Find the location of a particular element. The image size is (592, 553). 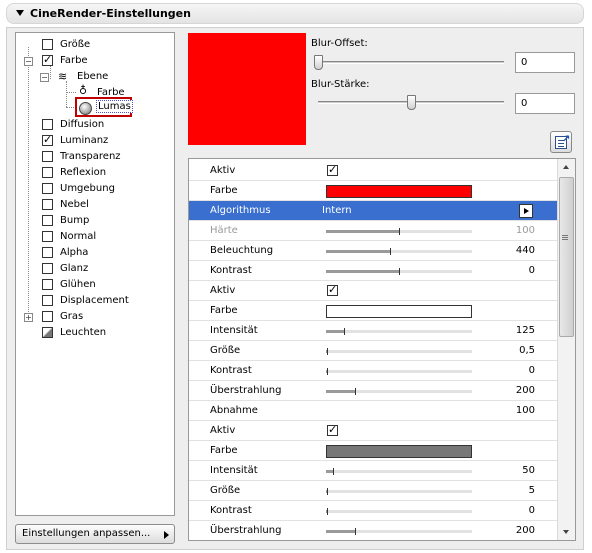

tree-item-alpha: Alpha is located at coordinates (95, 253).